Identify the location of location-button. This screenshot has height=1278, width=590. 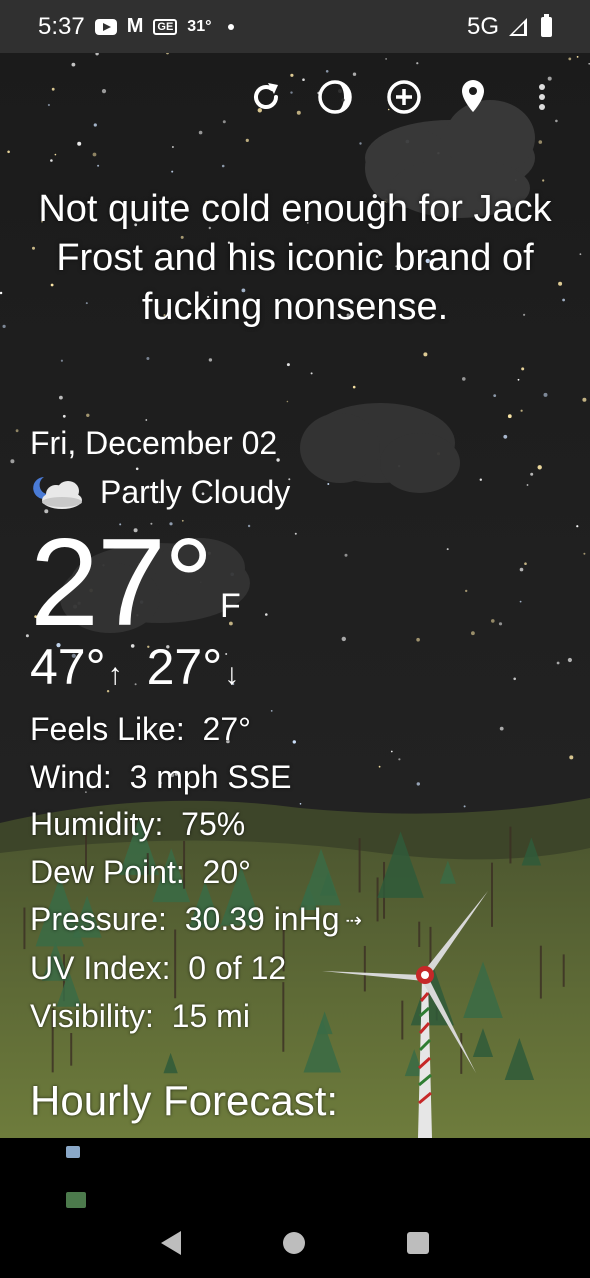
(472, 97).